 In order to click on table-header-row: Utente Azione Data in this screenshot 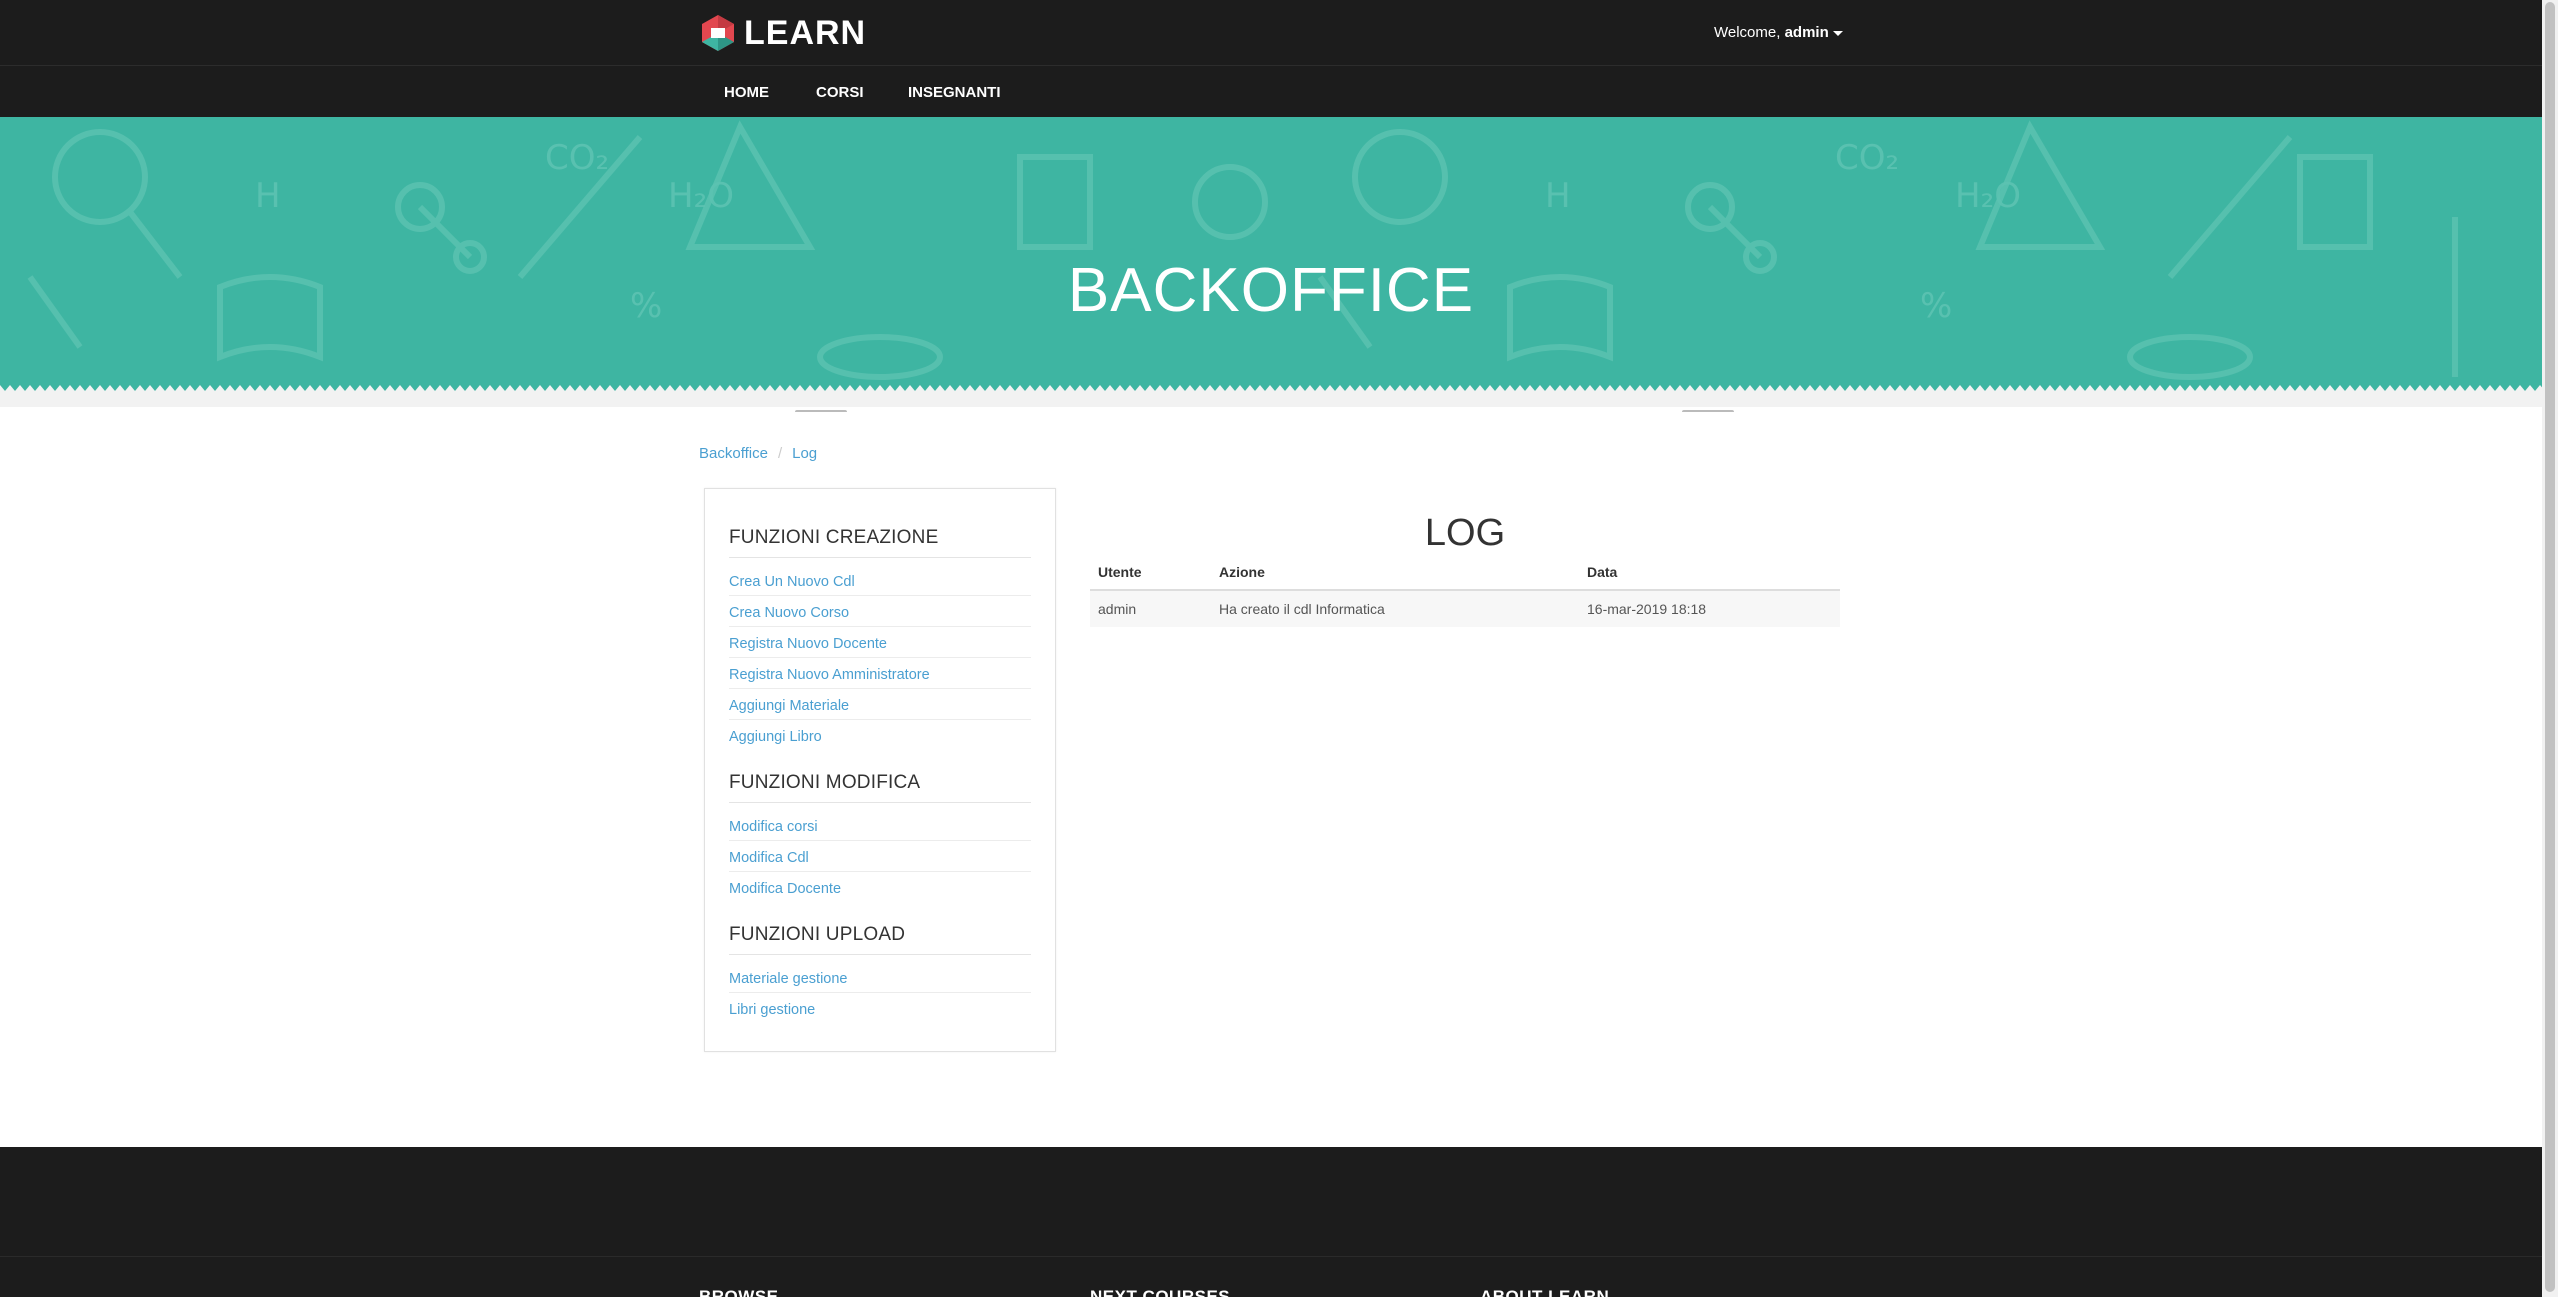, I will do `click(1465, 573)`.